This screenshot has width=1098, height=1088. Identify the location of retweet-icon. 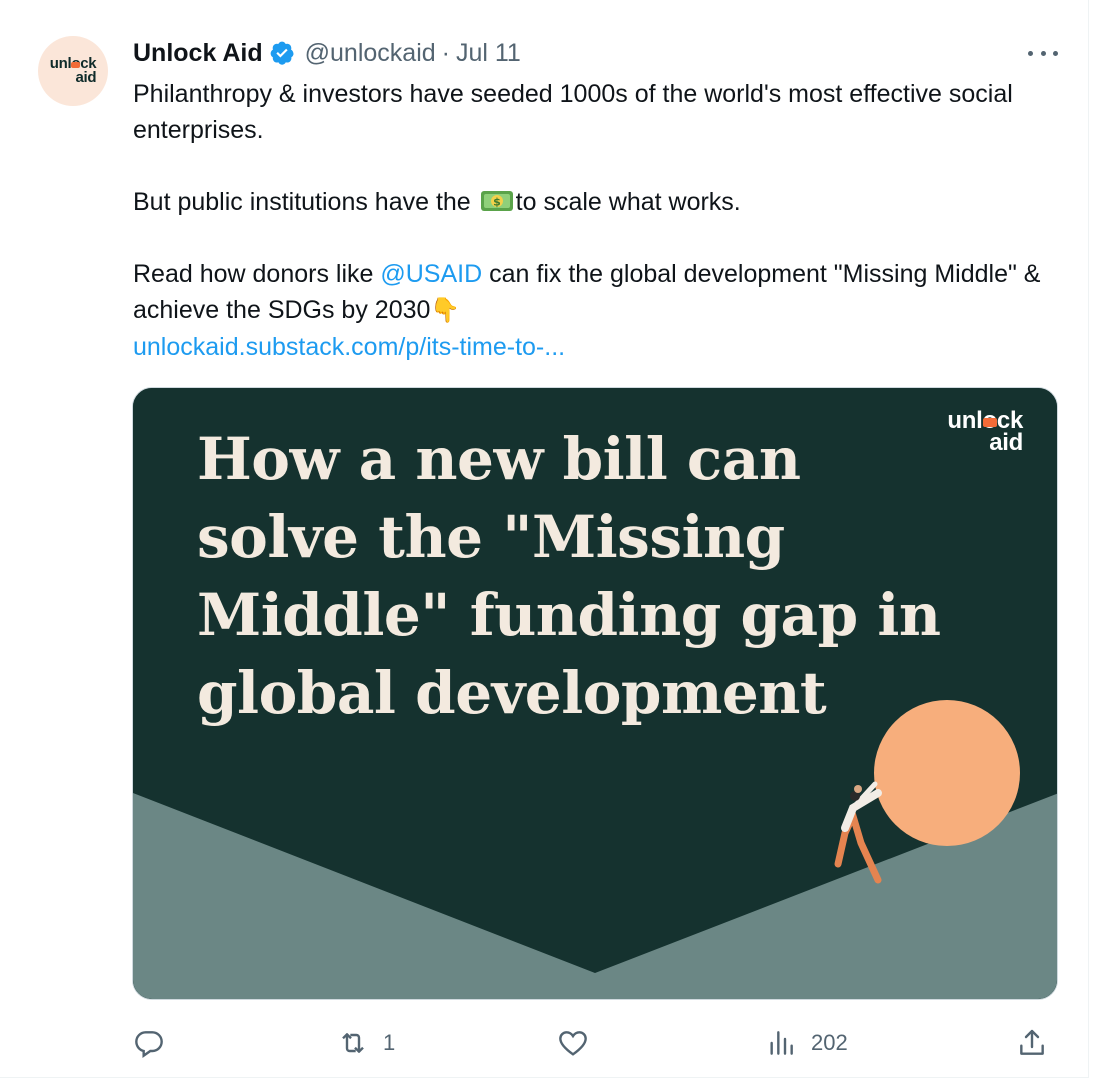
(353, 1043).